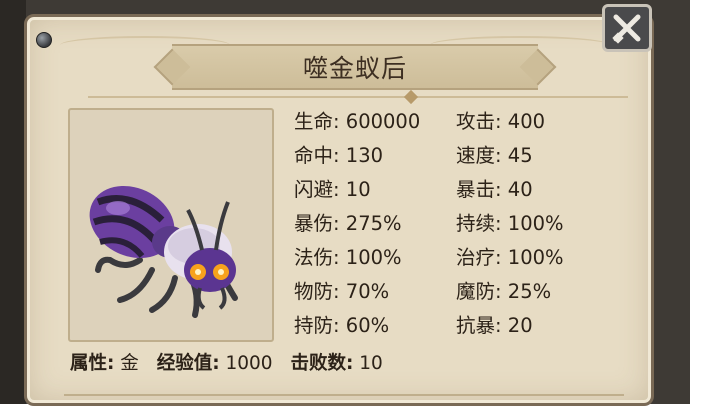 This screenshot has height=406, width=720. I want to click on exp-label: 经验值:, so click(188, 363).